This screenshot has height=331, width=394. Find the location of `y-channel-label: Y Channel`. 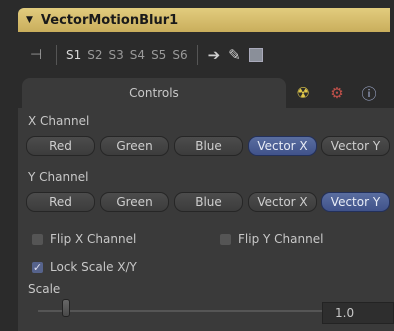

y-channel-label: Y Channel is located at coordinates (58, 177).